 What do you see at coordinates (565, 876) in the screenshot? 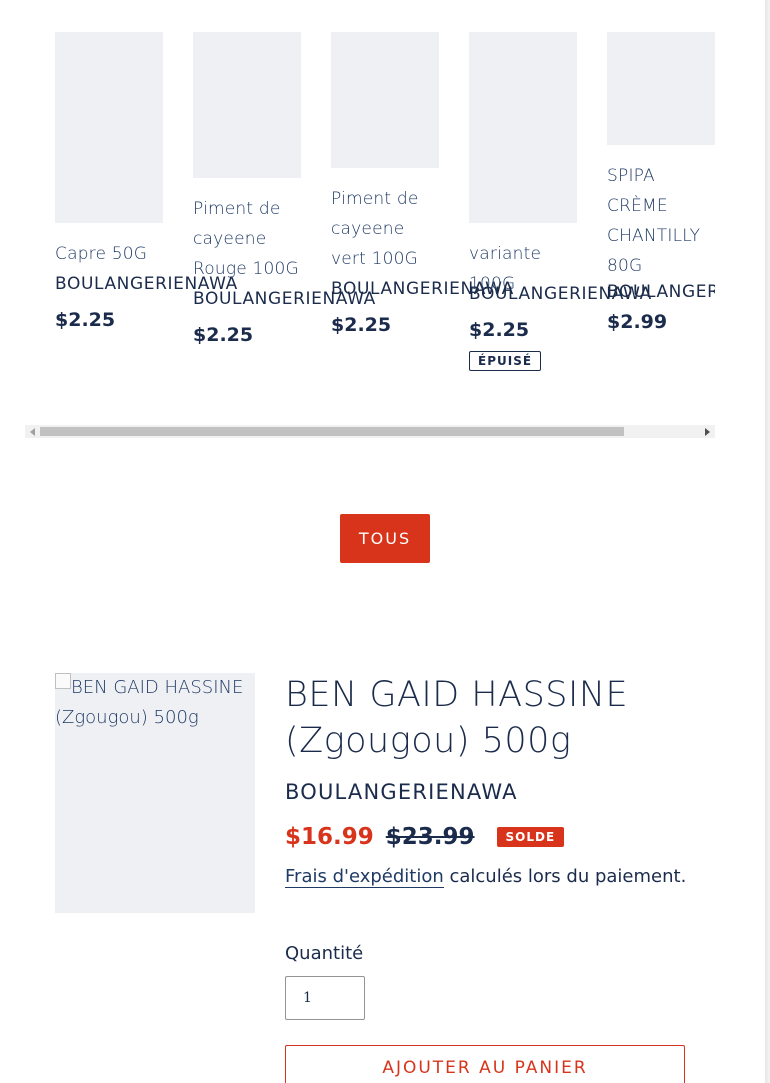
I see `shipping-text: calculés lors du paiement.` at bounding box center [565, 876].